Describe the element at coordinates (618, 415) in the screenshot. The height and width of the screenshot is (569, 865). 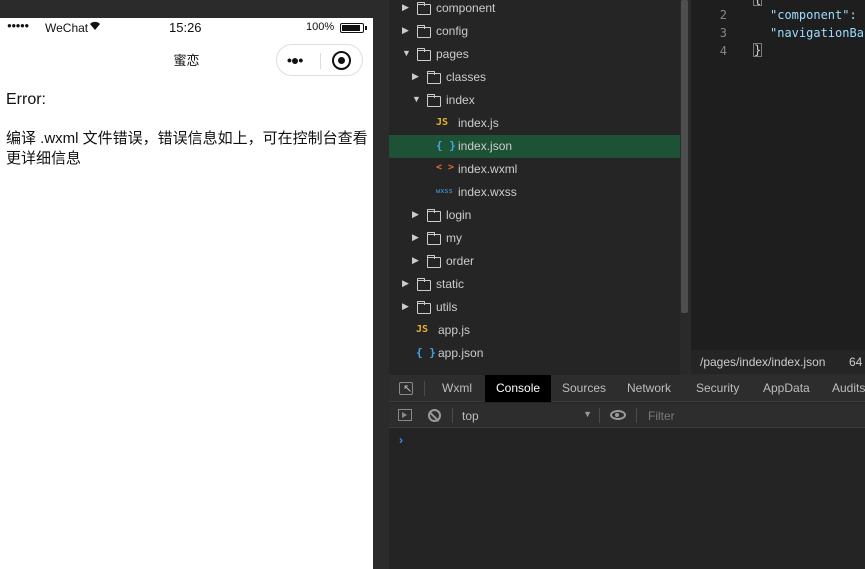
I see `live-expression-eye-icon` at that location.